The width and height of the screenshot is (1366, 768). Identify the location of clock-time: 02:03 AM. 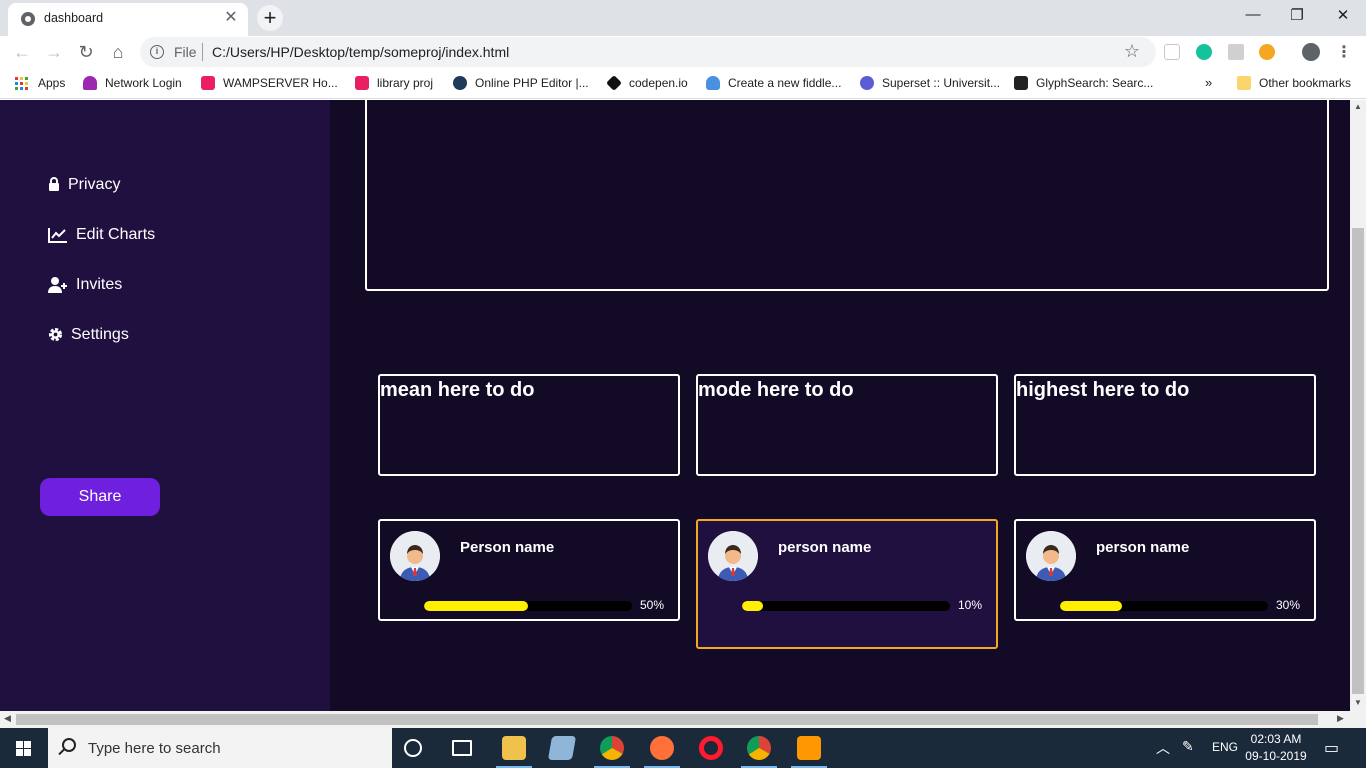
(1276, 739).